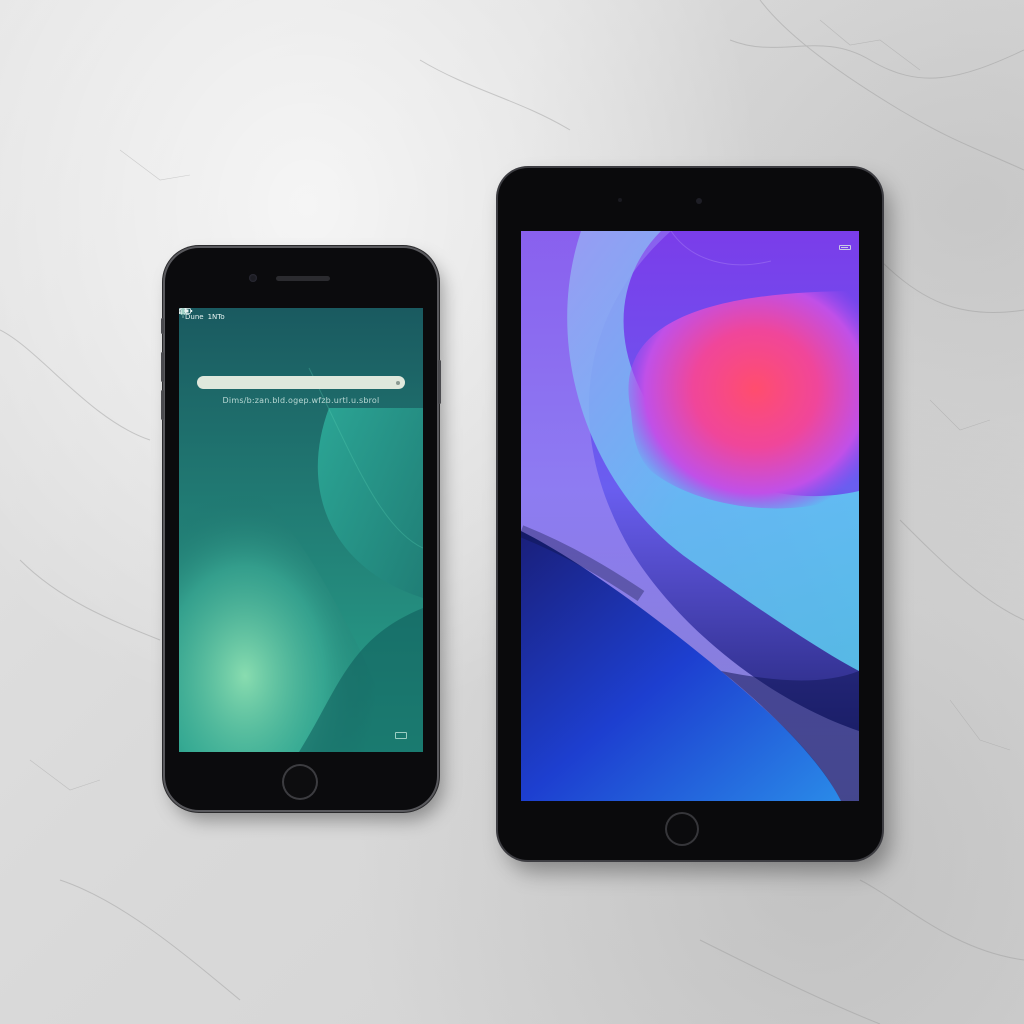  Describe the element at coordinates (162, 367) in the screenshot. I see `phone-volume-up-button` at that location.